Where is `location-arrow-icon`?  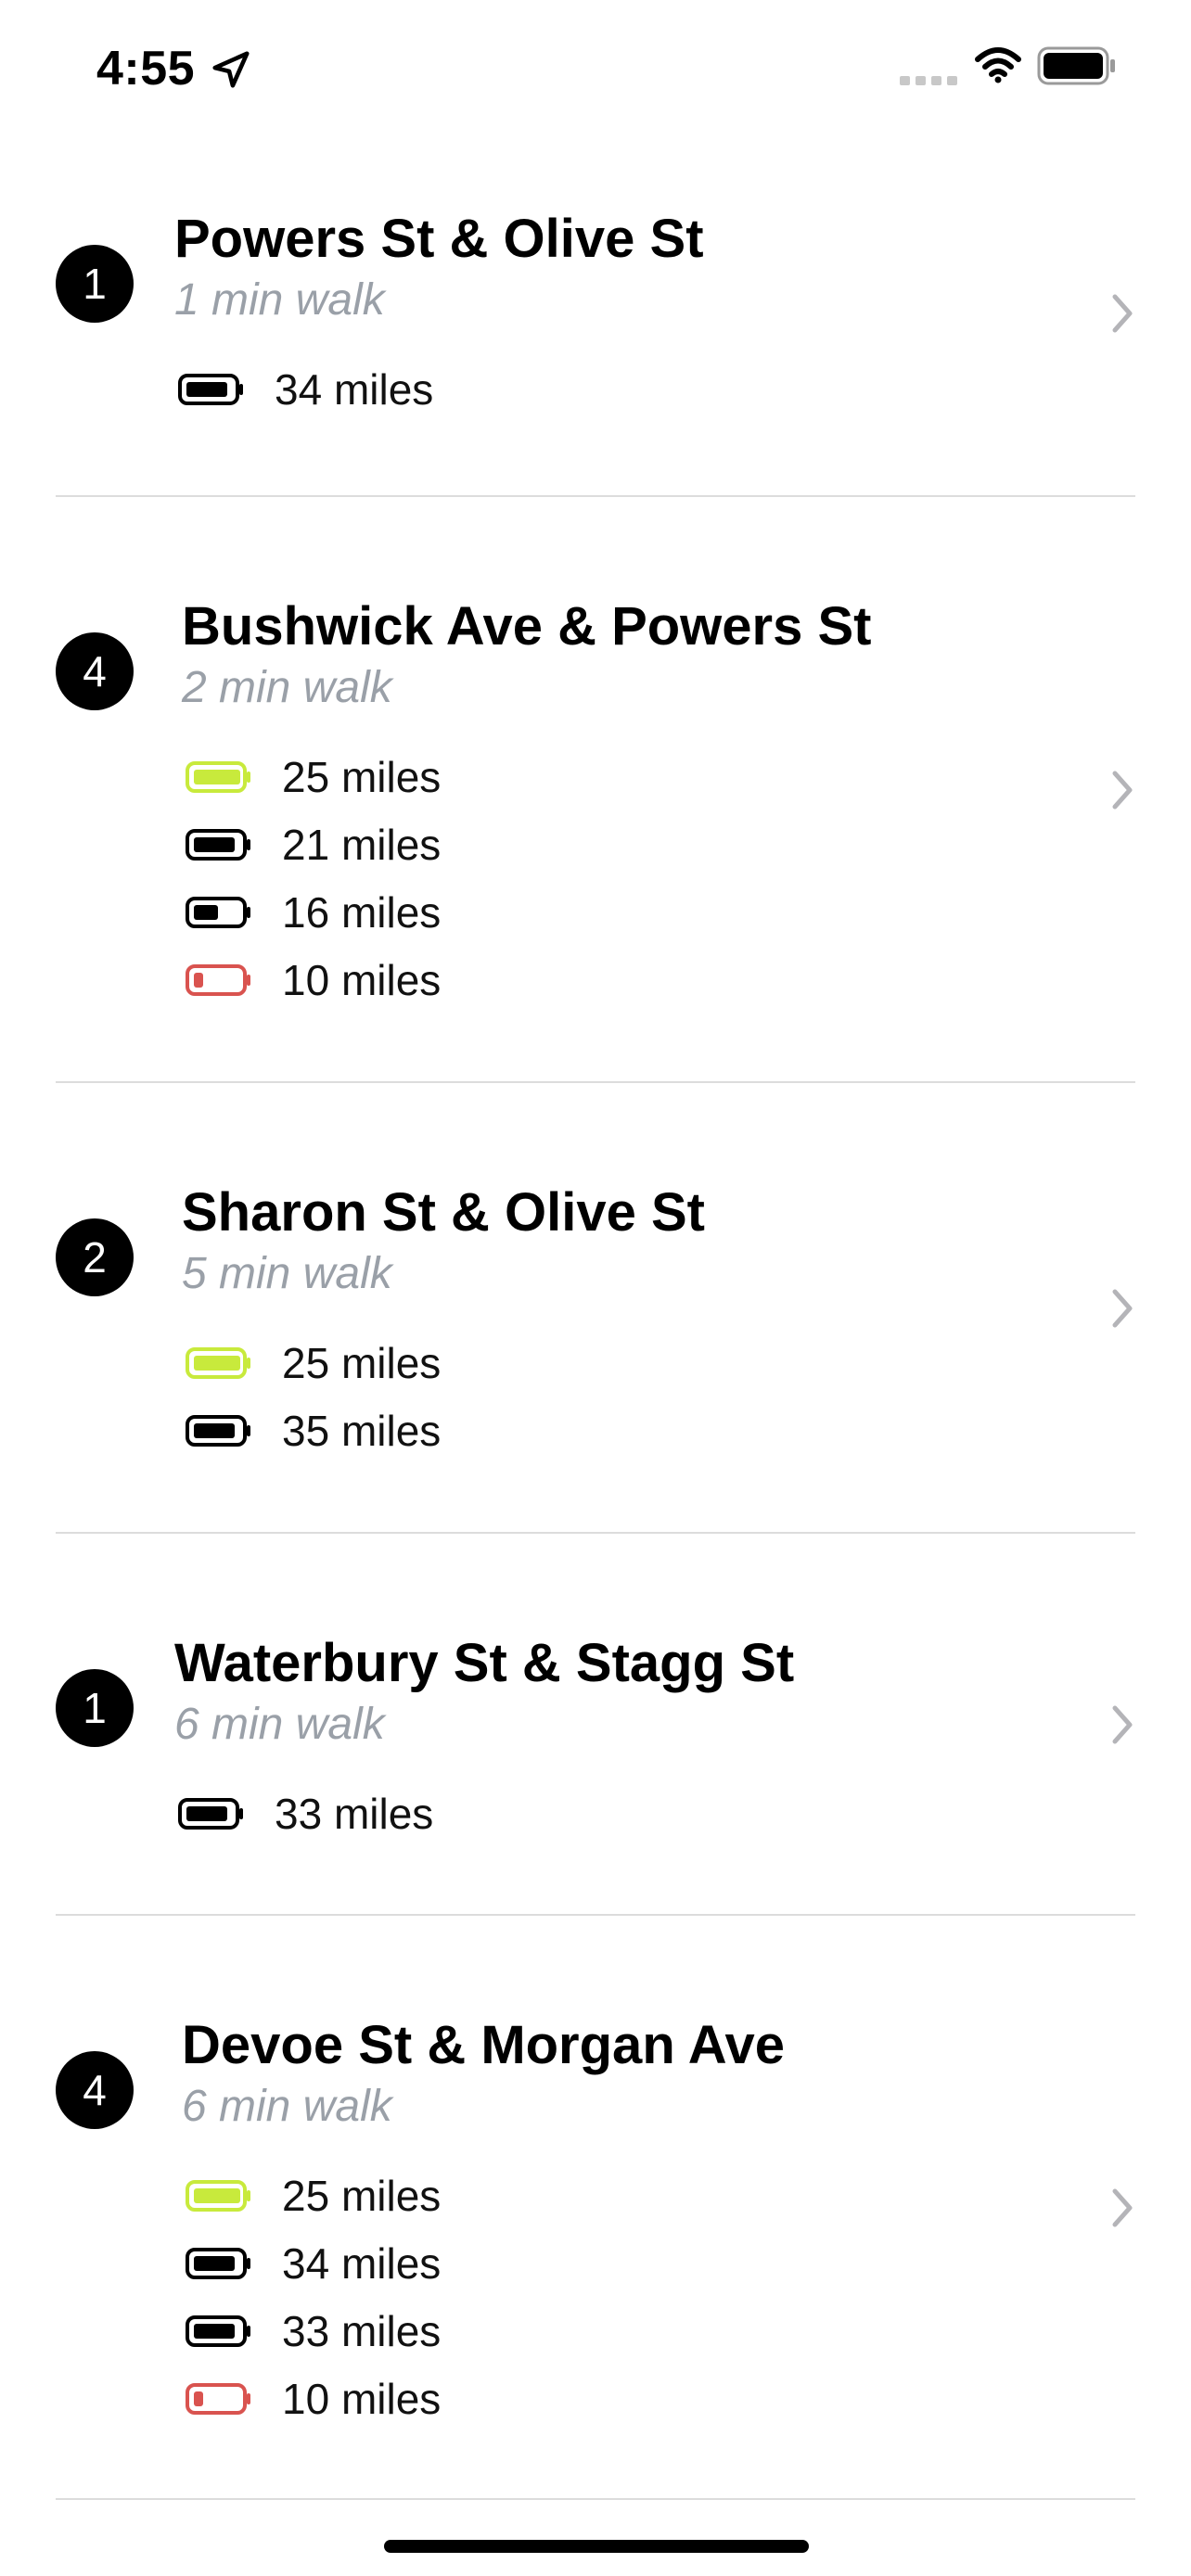 location-arrow-icon is located at coordinates (231, 69).